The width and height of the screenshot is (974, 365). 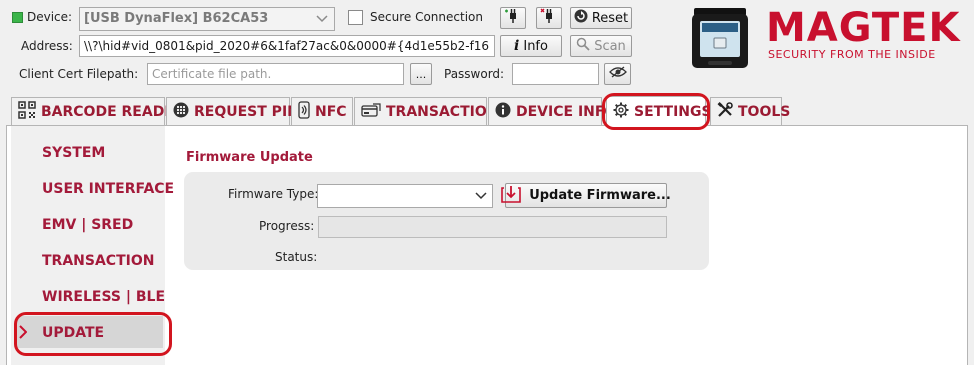 I want to click on plug-connect-icon, so click(x=513, y=18).